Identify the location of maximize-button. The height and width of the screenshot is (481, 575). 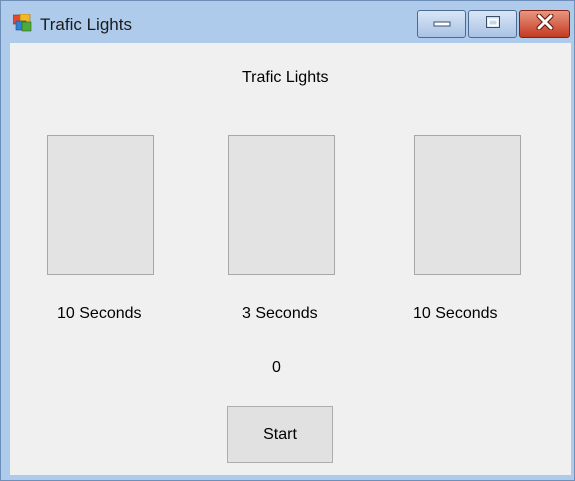
(492, 24).